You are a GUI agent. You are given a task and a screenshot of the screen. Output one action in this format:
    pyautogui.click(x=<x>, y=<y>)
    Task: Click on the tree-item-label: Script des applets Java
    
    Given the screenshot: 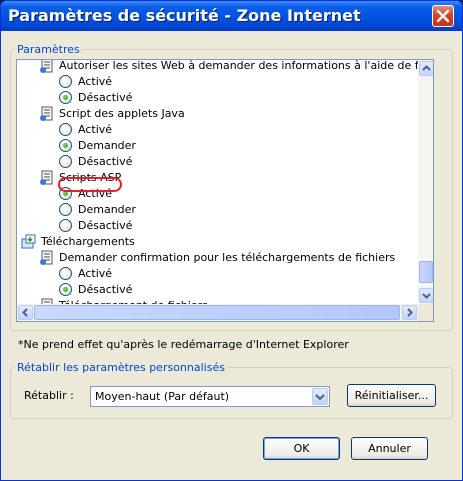 What is the action you would take?
    pyautogui.click(x=122, y=113)
    